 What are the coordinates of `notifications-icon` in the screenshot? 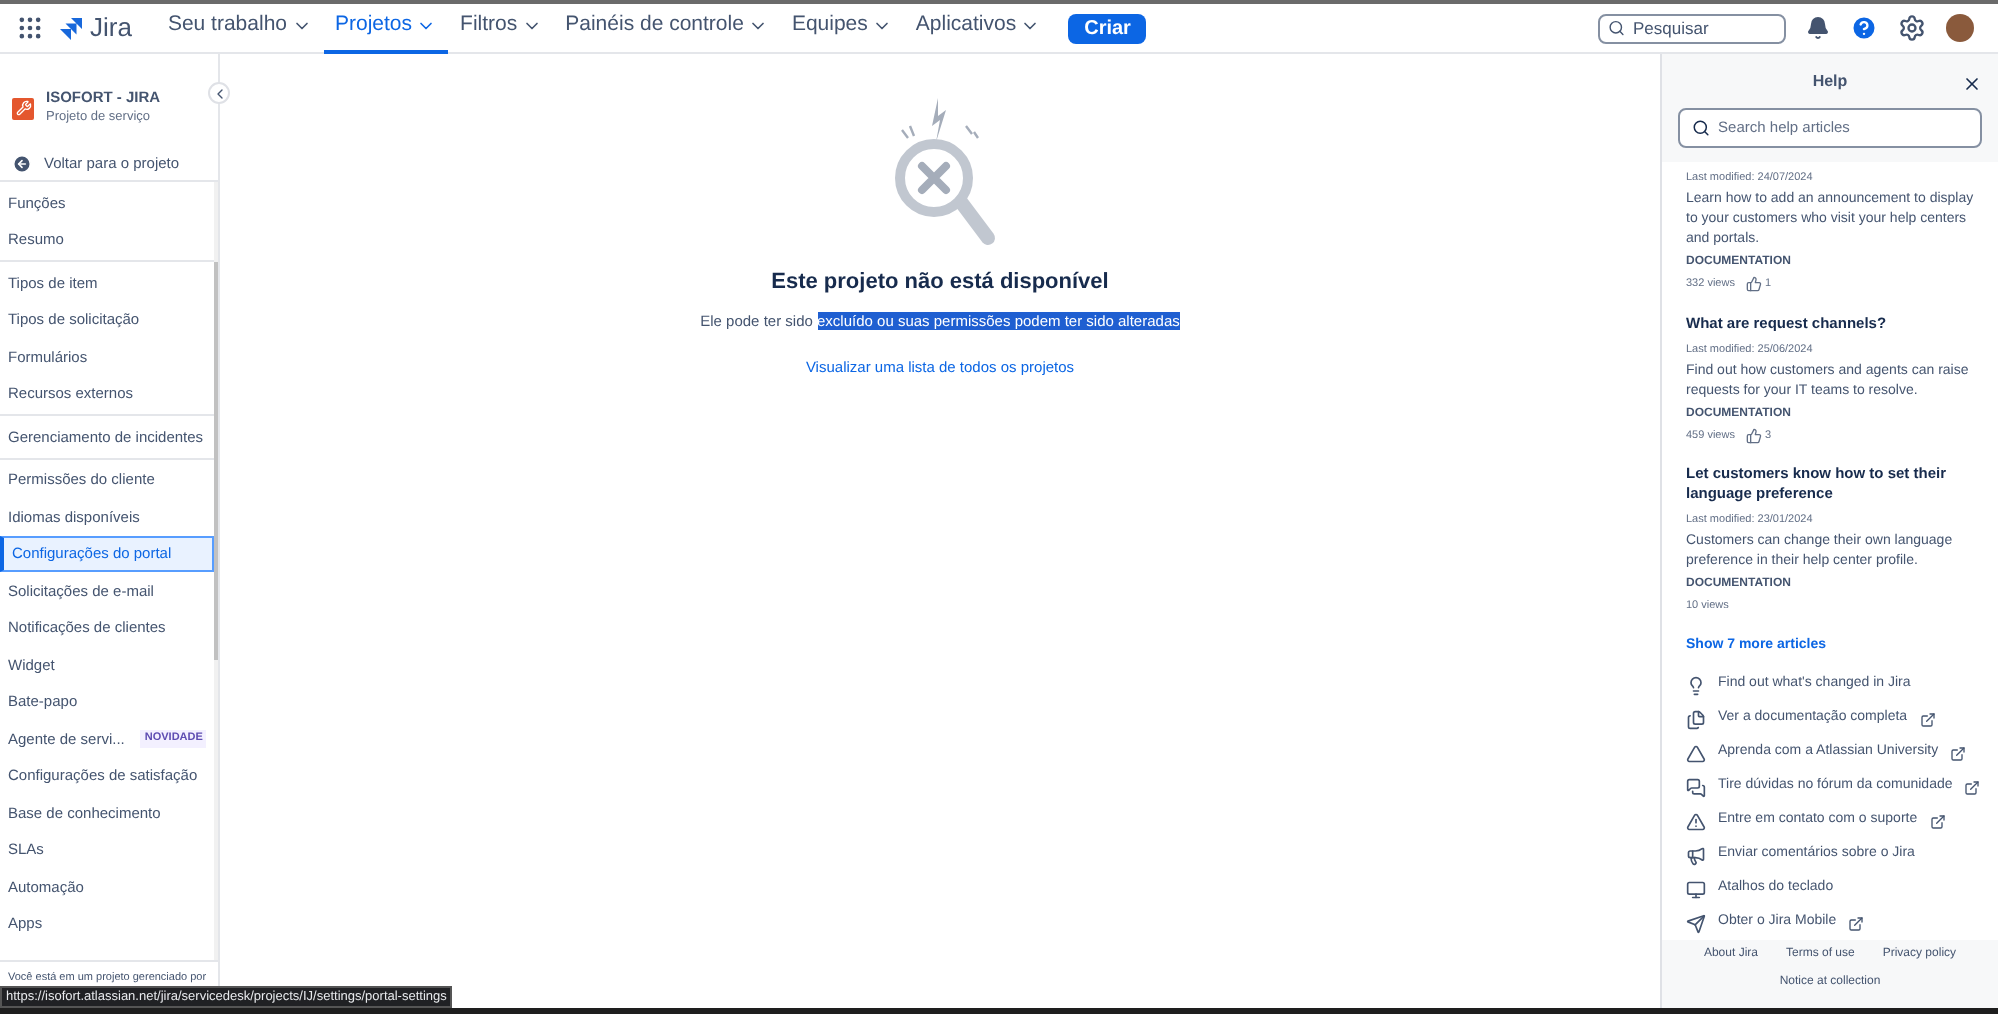 It's located at (1818, 28).